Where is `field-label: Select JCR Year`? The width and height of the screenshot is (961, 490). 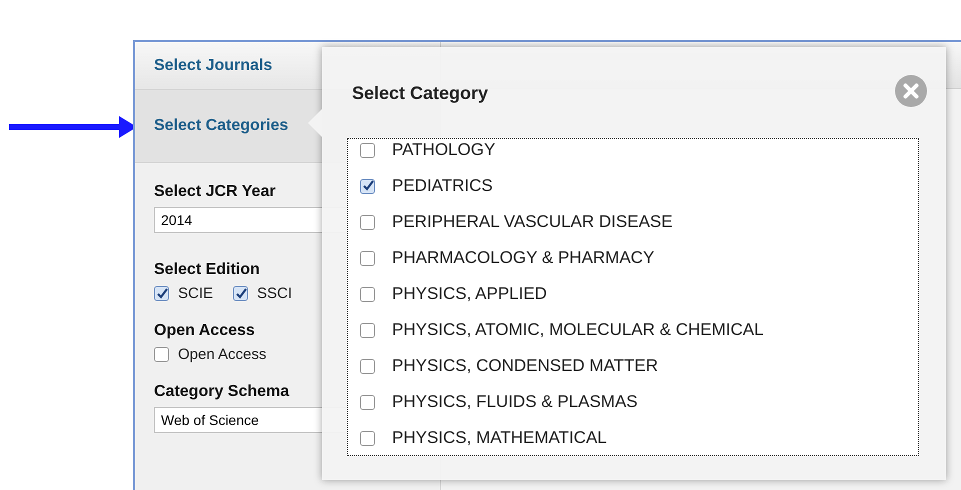 field-label: Select JCR Year is located at coordinates (215, 192).